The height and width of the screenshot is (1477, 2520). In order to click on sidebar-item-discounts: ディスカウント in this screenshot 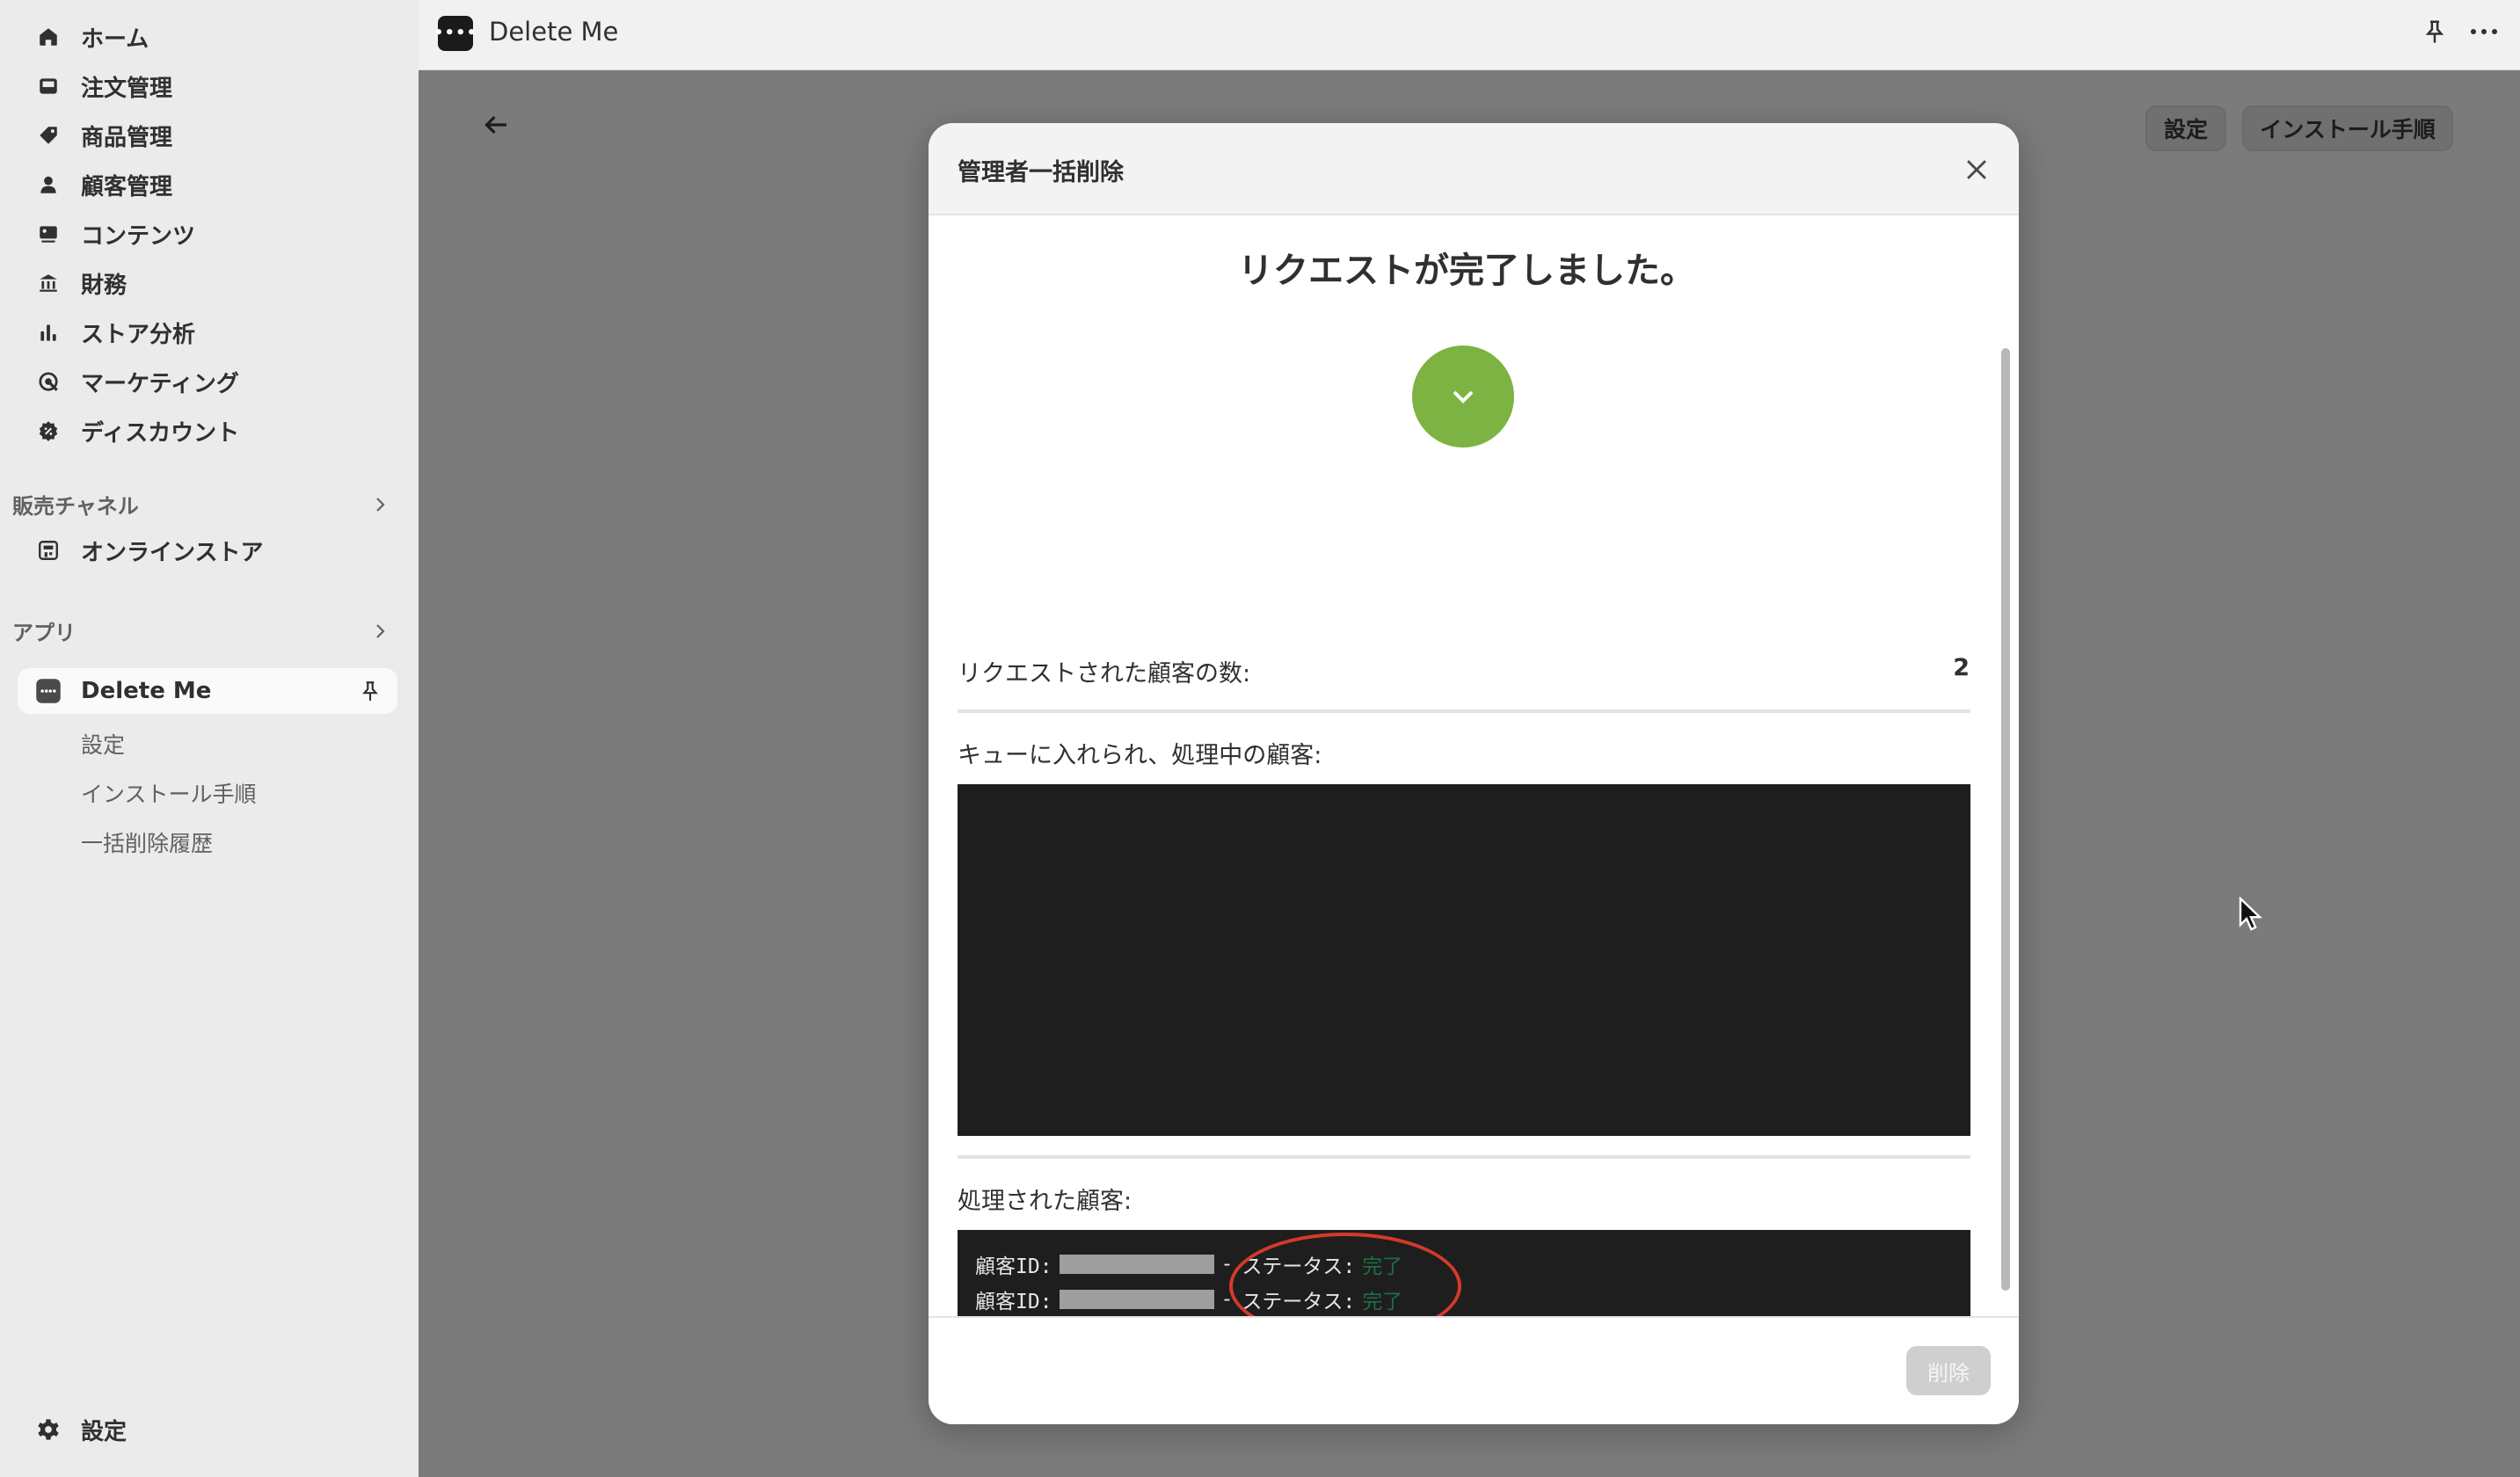, I will do `click(207, 431)`.